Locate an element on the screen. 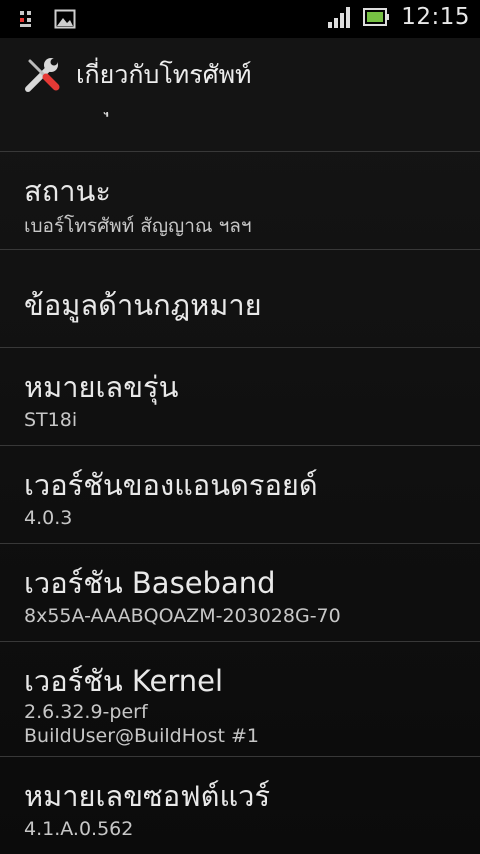 The height and width of the screenshot is (854, 480). usb-debug-icon is located at coordinates (25, 19).